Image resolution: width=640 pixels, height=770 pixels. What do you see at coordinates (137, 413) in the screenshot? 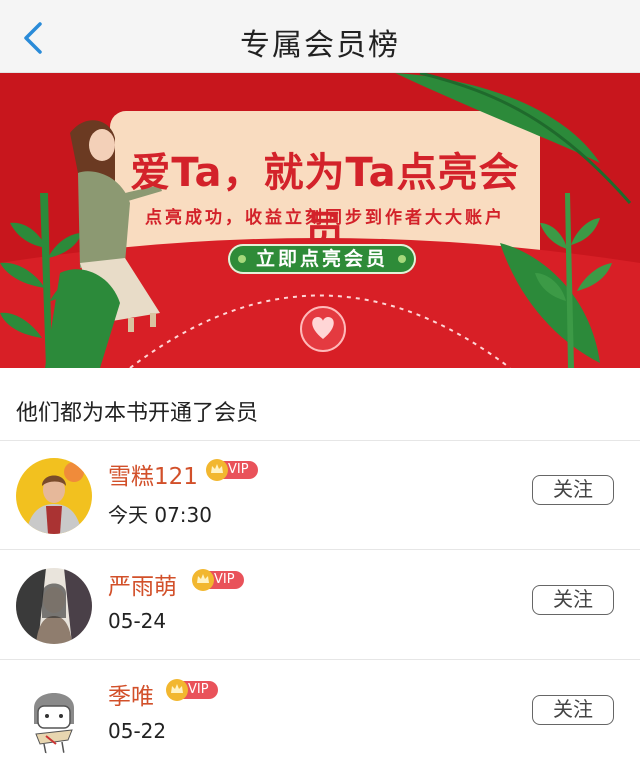
I see `section-title: 他们都为本书开通了会员` at bounding box center [137, 413].